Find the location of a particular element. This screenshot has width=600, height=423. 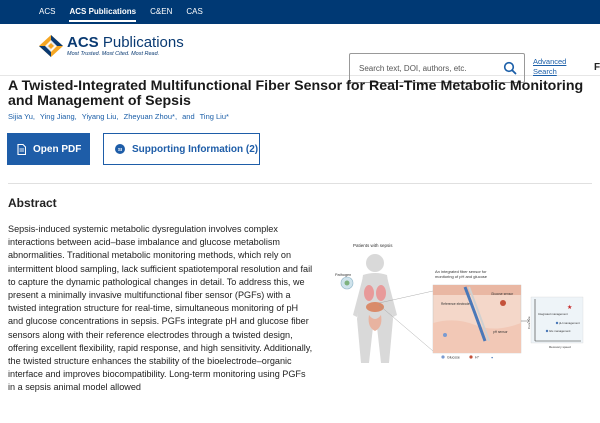

acs-logo-icon is located at coordinates (51, 46).